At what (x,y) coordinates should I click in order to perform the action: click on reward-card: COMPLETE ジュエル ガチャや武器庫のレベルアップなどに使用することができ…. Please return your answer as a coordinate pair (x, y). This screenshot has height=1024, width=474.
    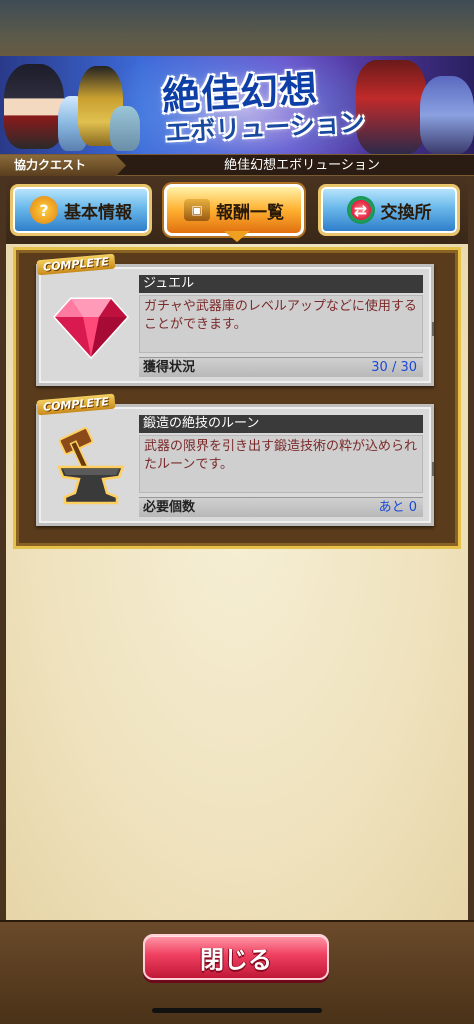
    Looking at the image, I should click on (235, 319).